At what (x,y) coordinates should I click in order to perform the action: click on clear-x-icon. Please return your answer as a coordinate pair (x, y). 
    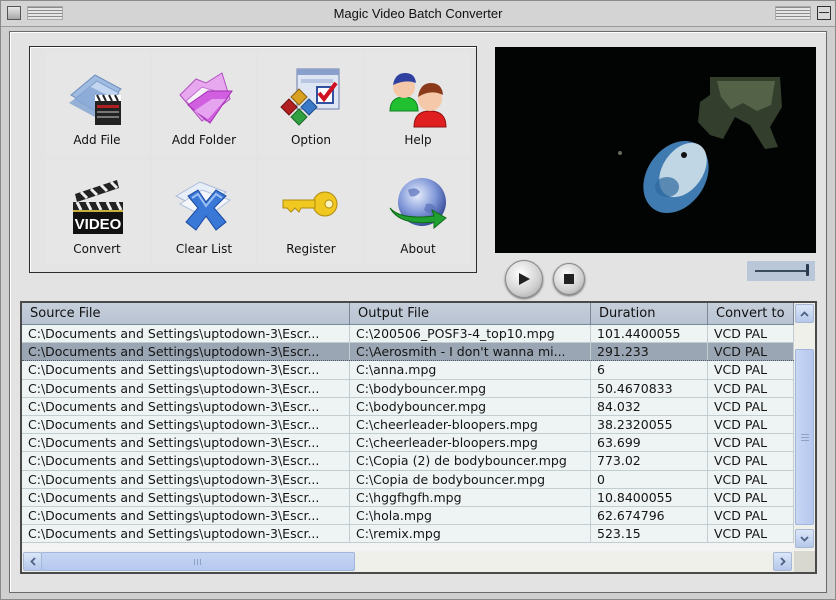
    Looking at the image, I should click on (203, 206).